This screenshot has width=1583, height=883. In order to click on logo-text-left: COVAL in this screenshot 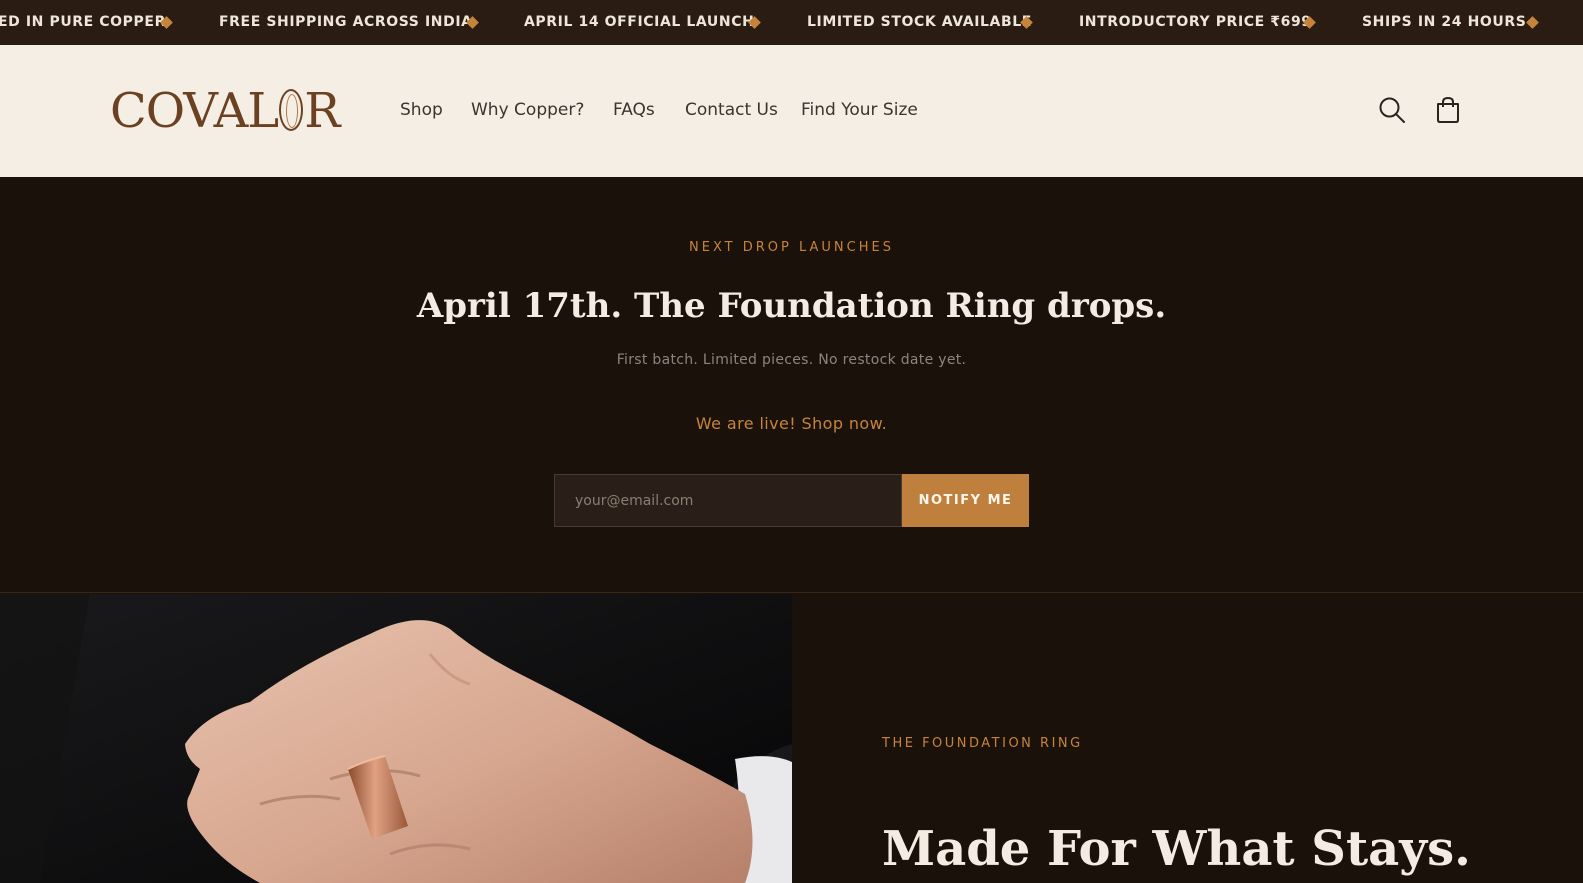, I will do `click(194, 111)`.